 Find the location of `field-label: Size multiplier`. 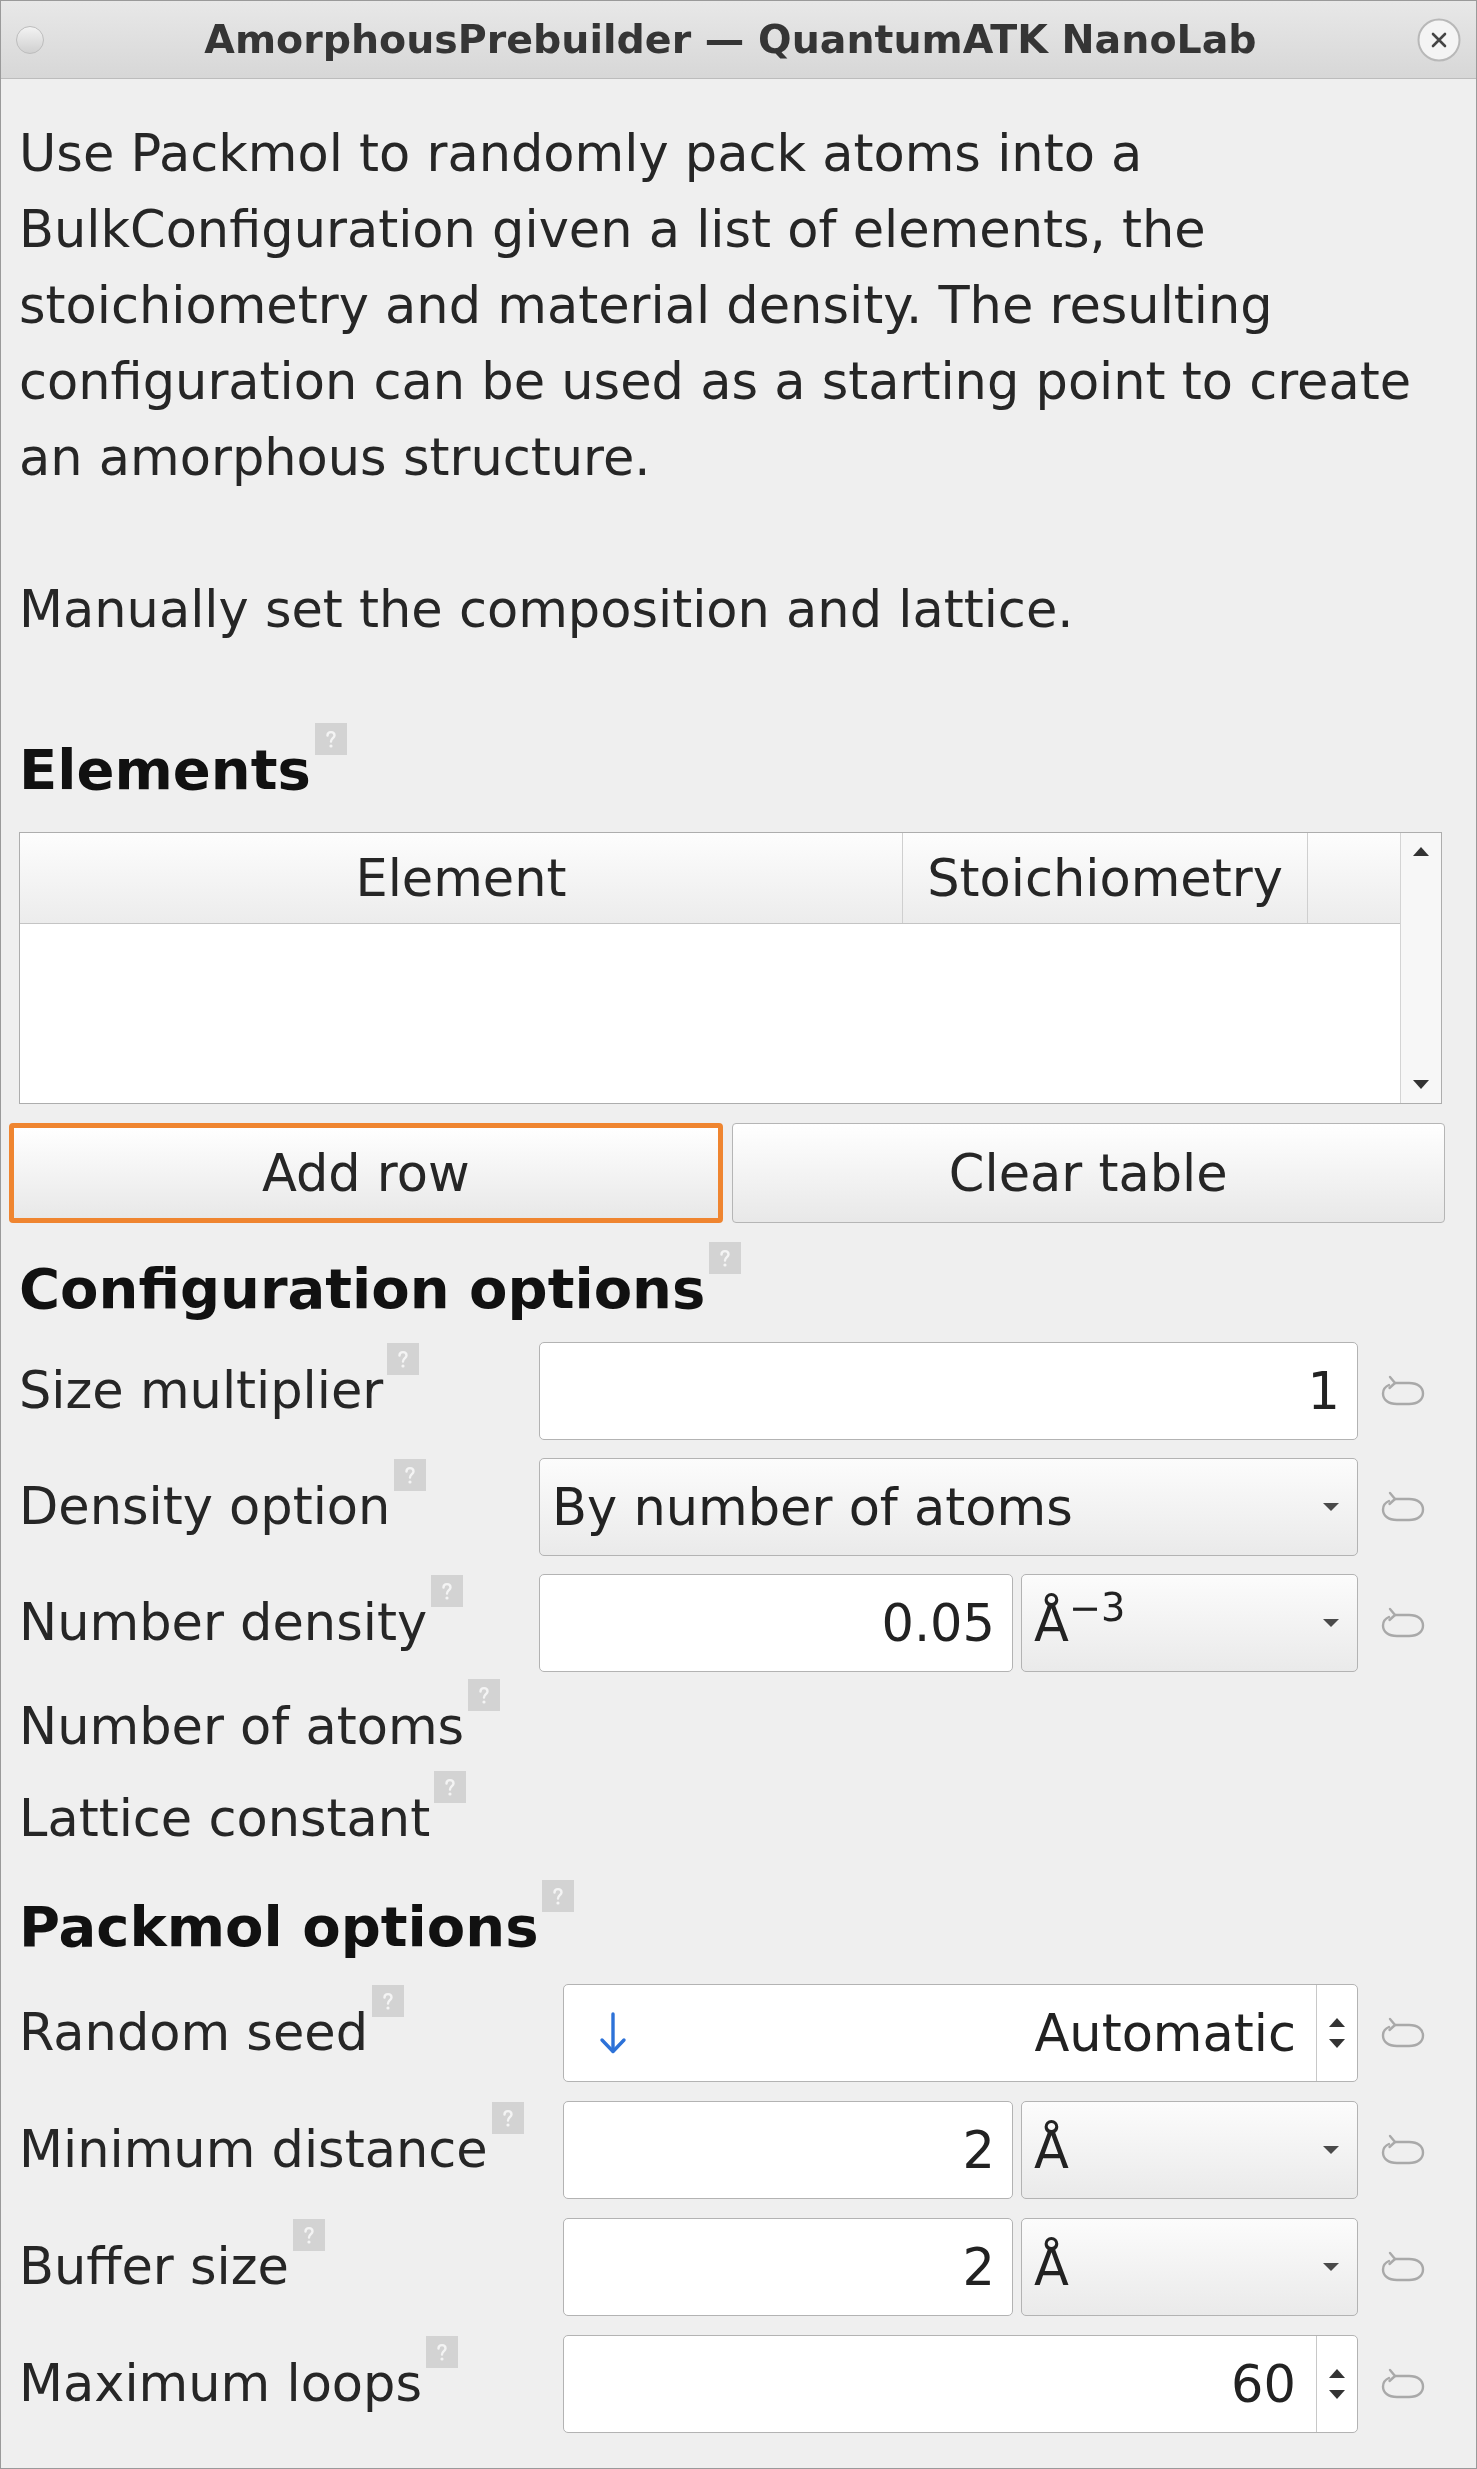

field-label: Size multiplier is located at coordinates (201, 1391).